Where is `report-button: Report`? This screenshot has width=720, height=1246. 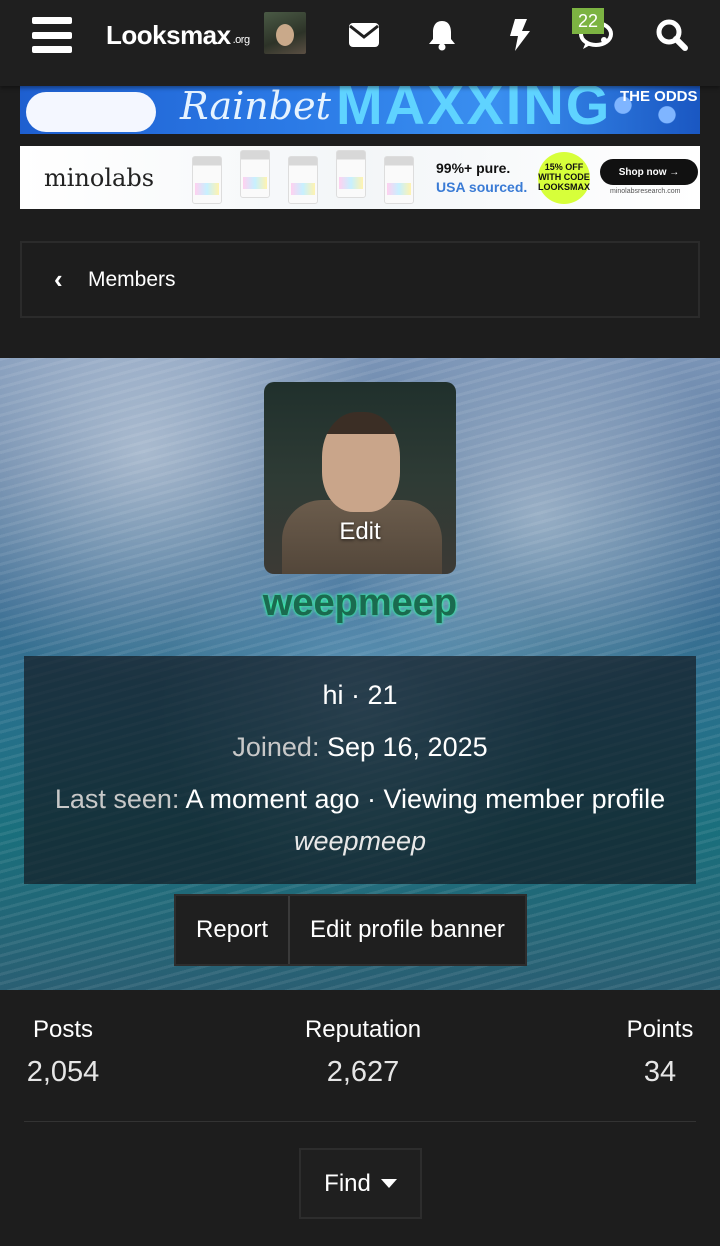 report-button: Report is located at coordinates (232, 930).